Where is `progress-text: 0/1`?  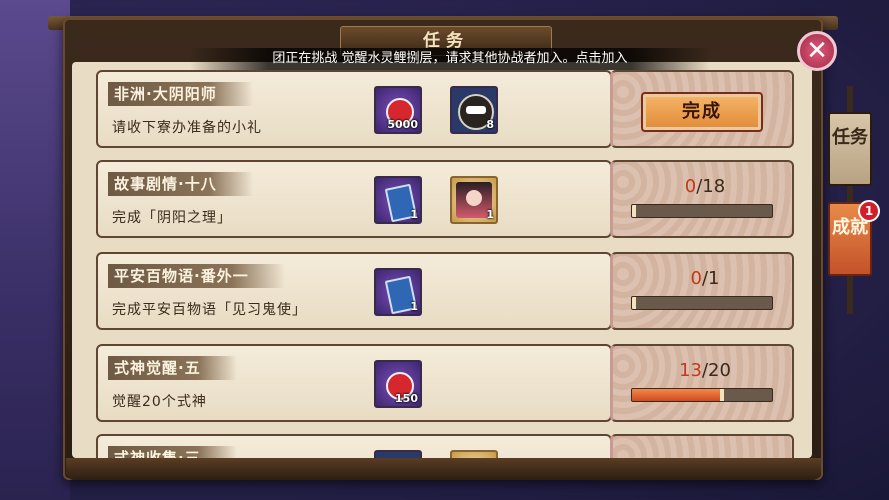
progress-text: 0/1 is located at coordinates (705, 278).